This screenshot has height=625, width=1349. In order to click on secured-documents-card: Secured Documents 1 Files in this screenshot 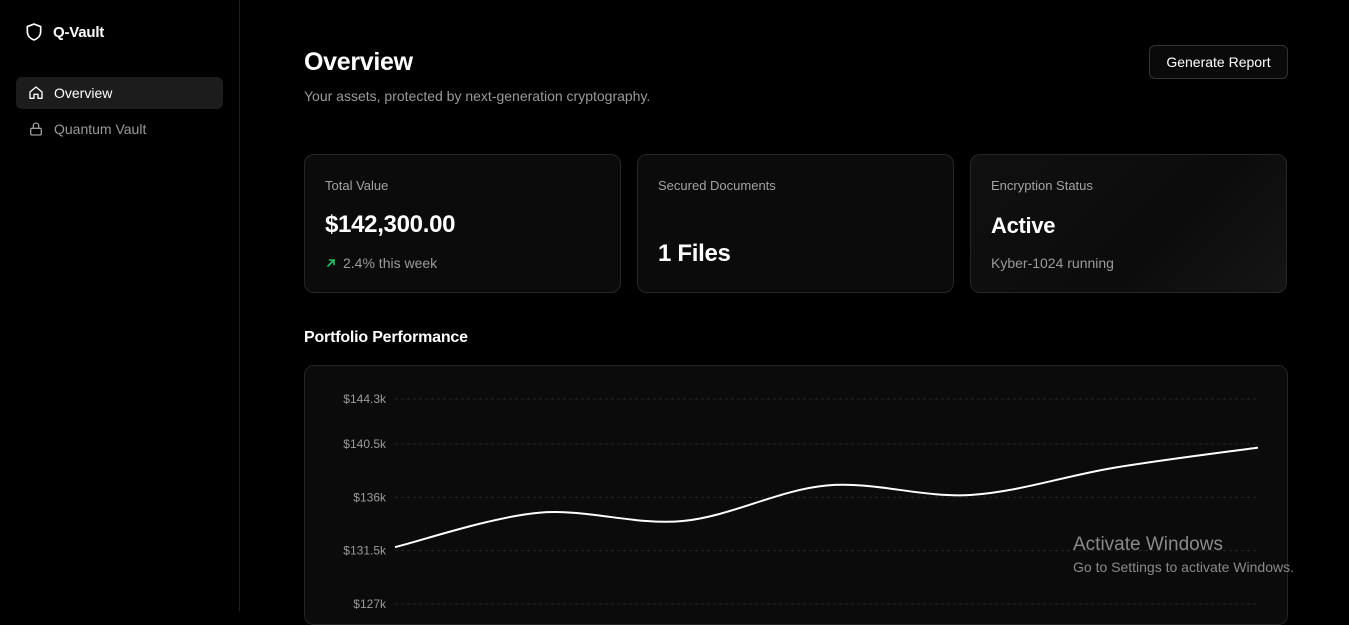, I will do `click(795, 223)`.